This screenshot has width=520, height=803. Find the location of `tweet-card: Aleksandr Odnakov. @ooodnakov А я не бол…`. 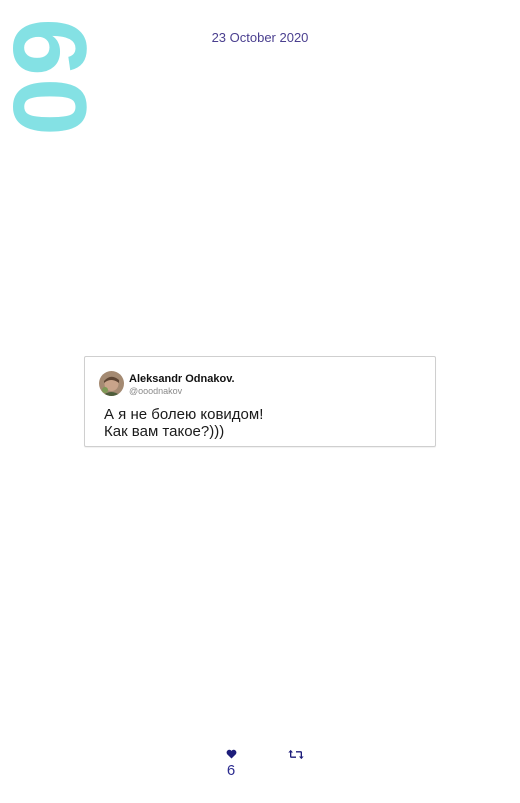

tweet-card: Aleksandr Odnakov. @ooodnakov А я не бол… is located at coordinates (260, 401).